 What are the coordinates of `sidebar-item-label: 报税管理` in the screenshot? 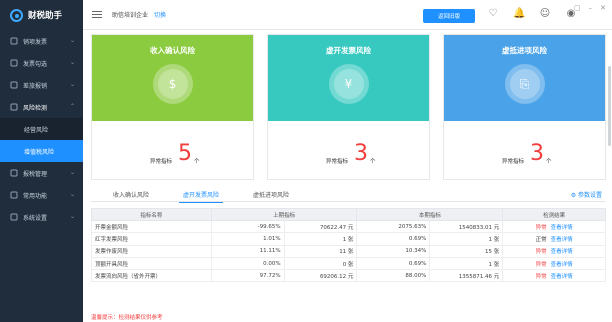 It's located at (35, 174).